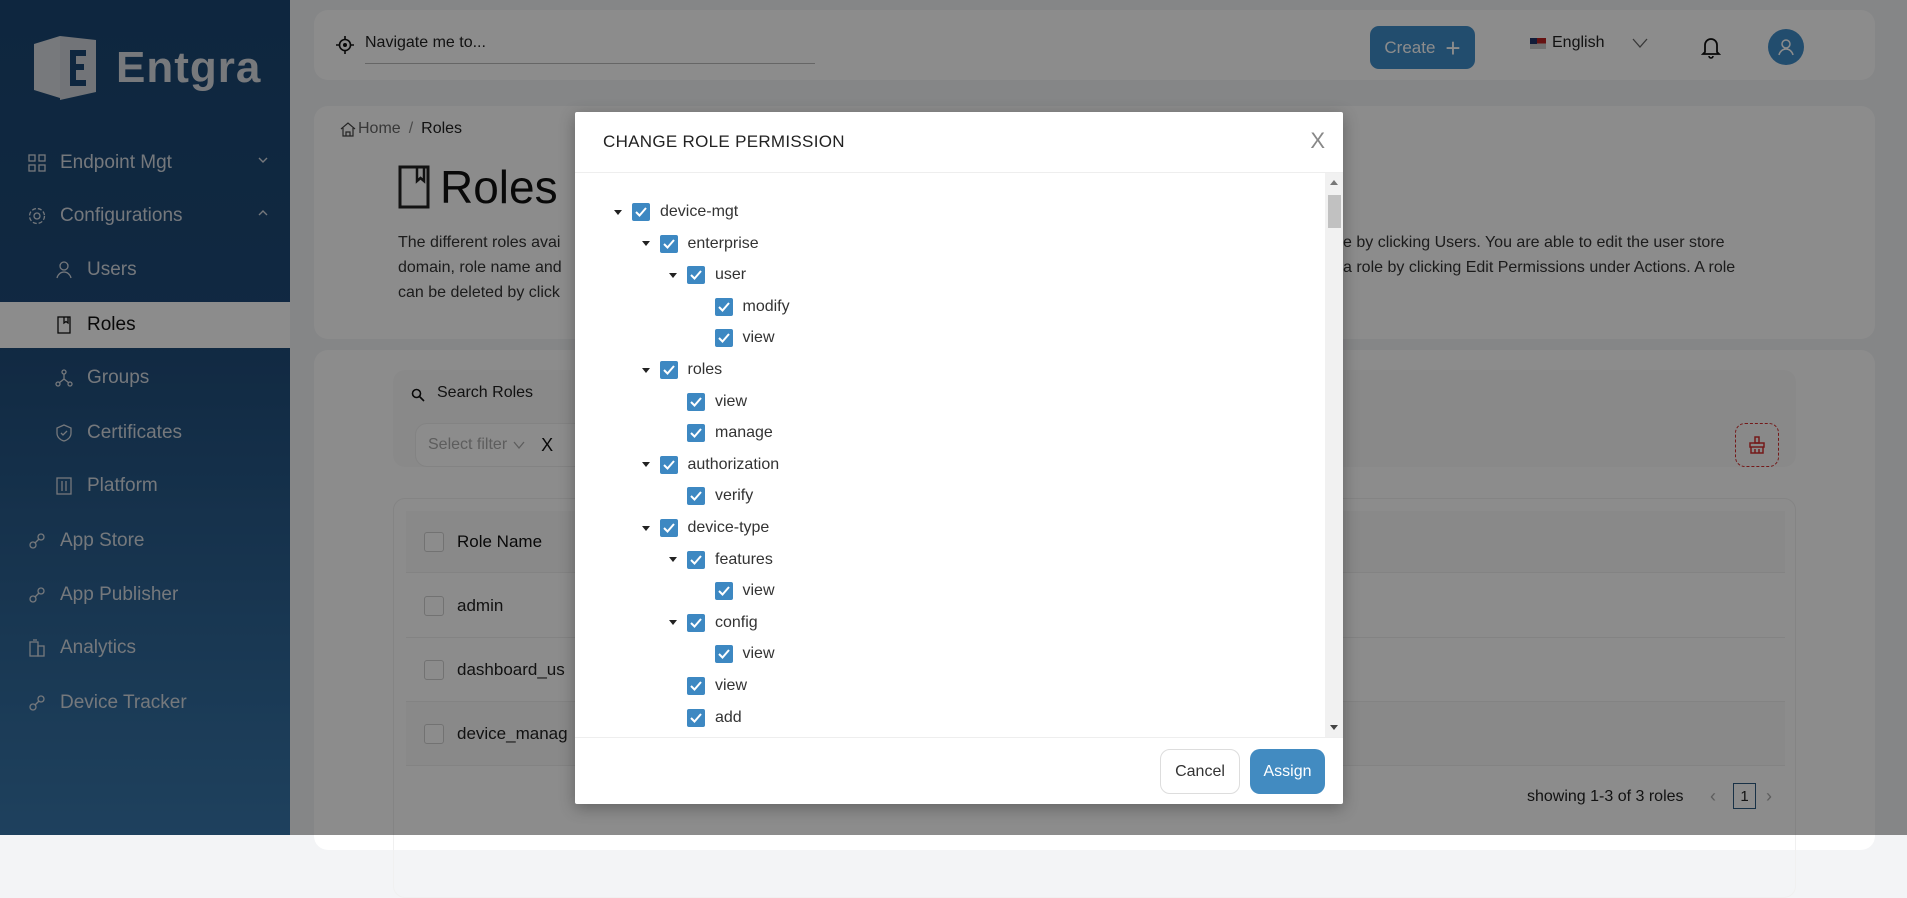  I want to click on tree-node: manage, so click(730, 433).